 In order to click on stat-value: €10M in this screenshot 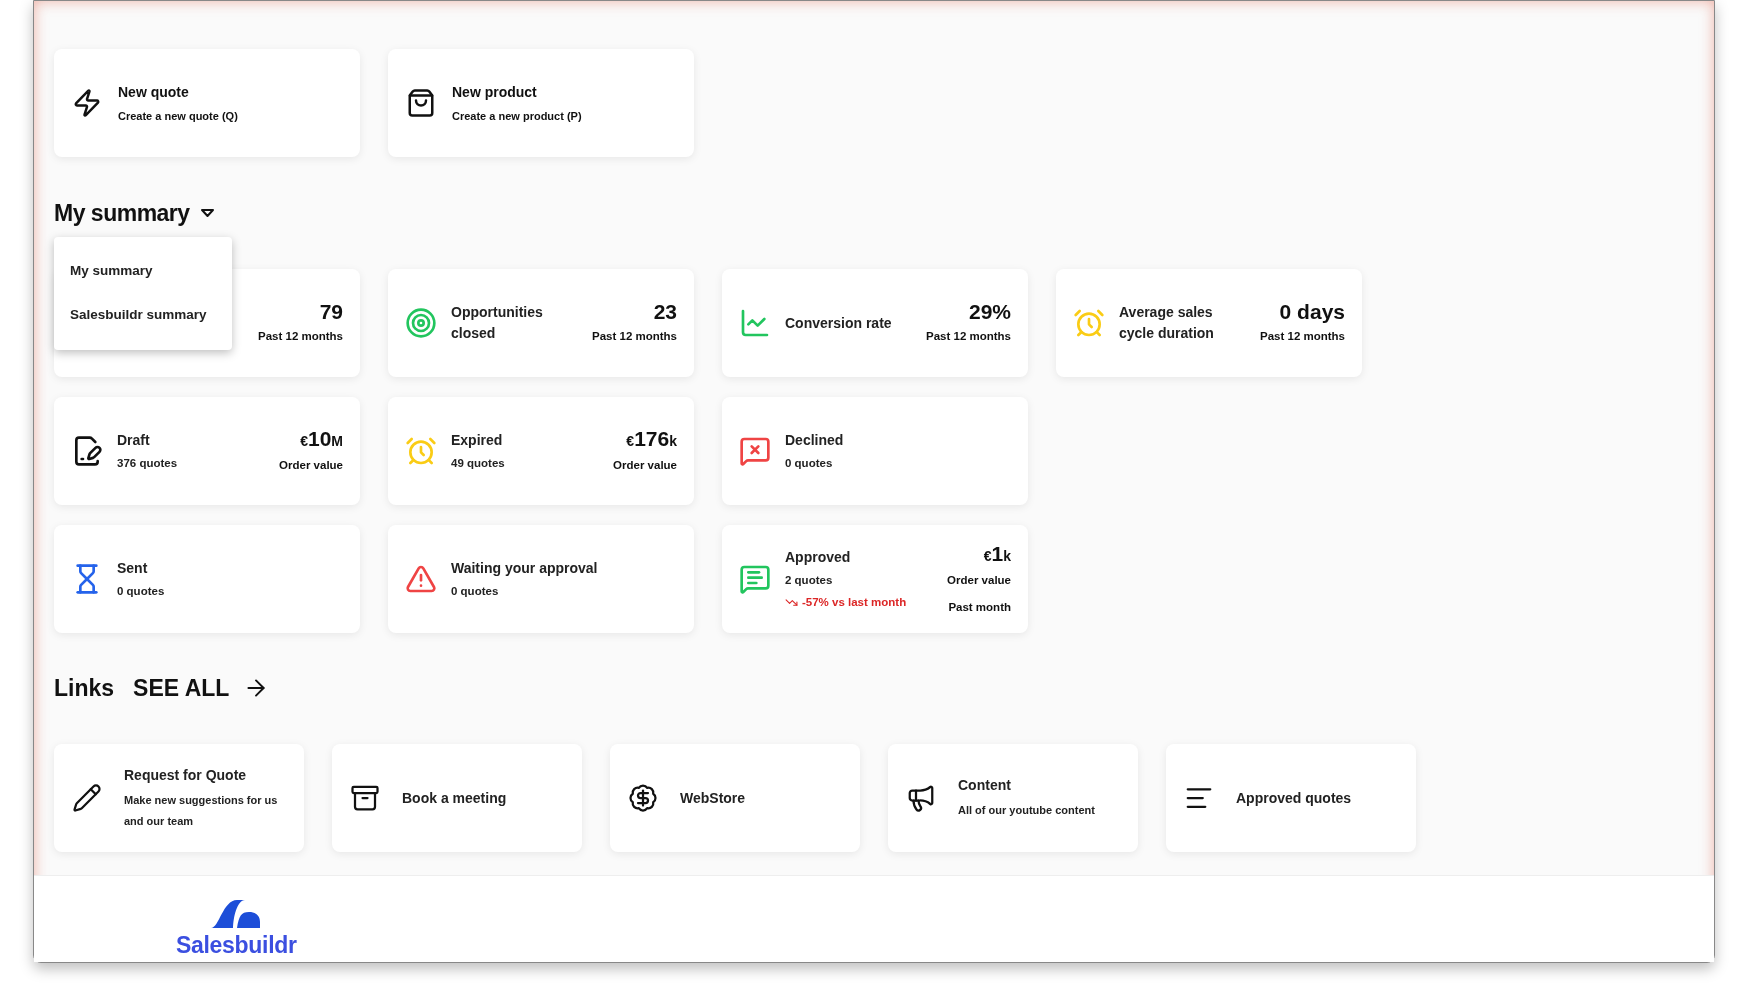, I will do `click(321, 440)`.